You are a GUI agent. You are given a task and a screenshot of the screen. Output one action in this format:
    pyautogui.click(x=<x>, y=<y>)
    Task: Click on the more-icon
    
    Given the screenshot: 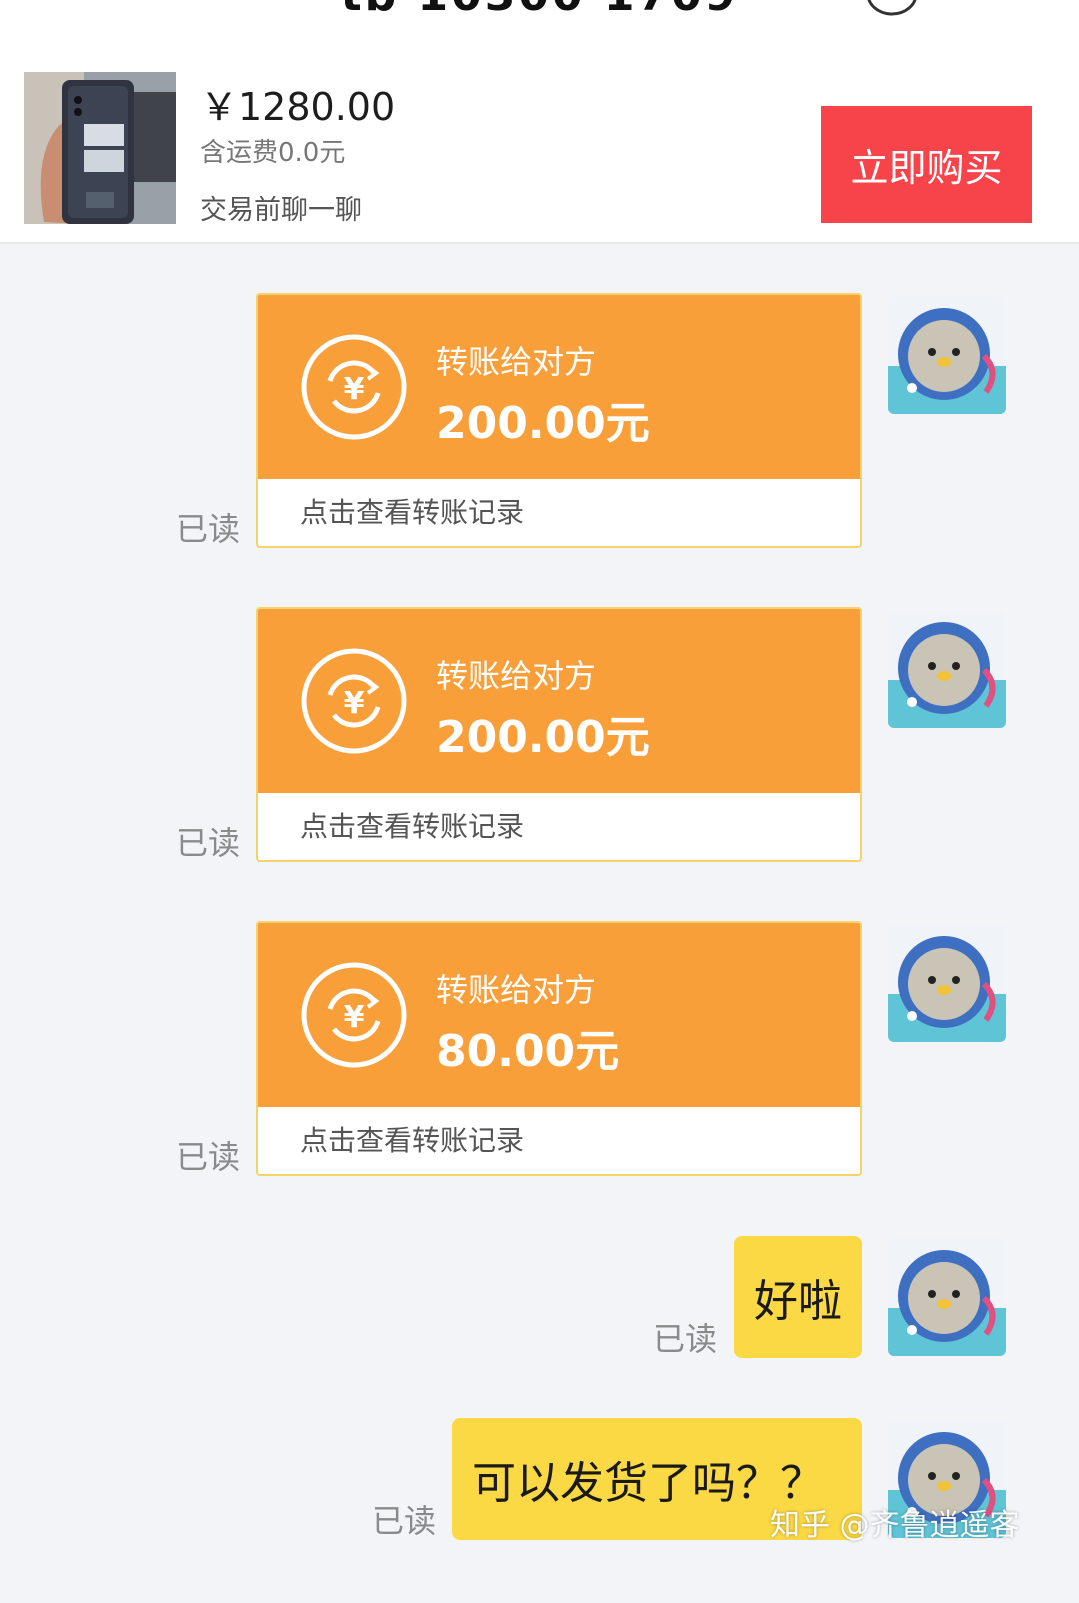 What is the action you would take?
    pyautogui.click(x=892, y=8)
    